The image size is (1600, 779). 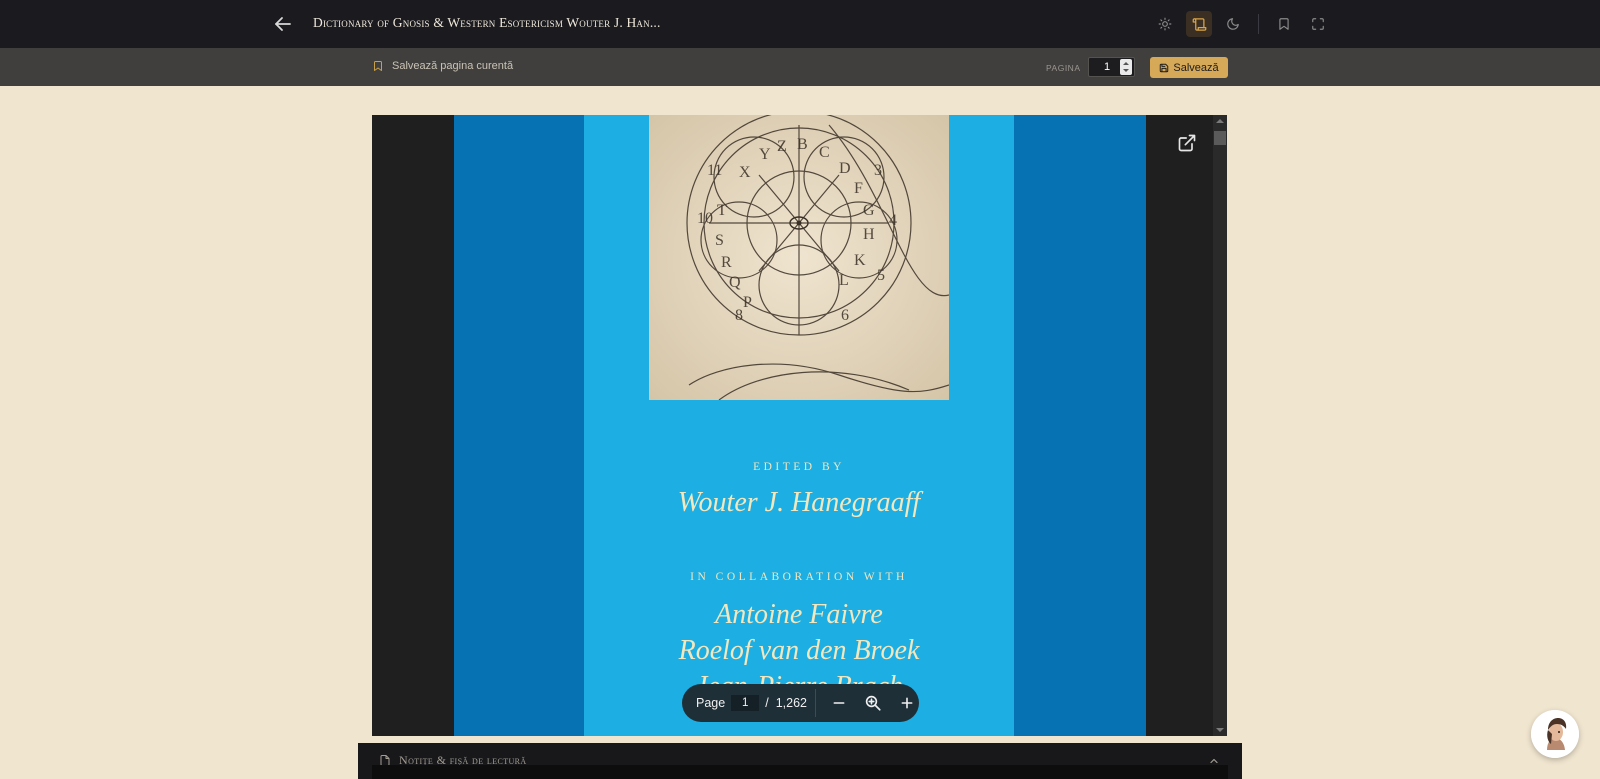 What do you see at coordinates (800, 772) in the screenshot?
I see `notes-panel-edge` at bounding box center [800, 772].